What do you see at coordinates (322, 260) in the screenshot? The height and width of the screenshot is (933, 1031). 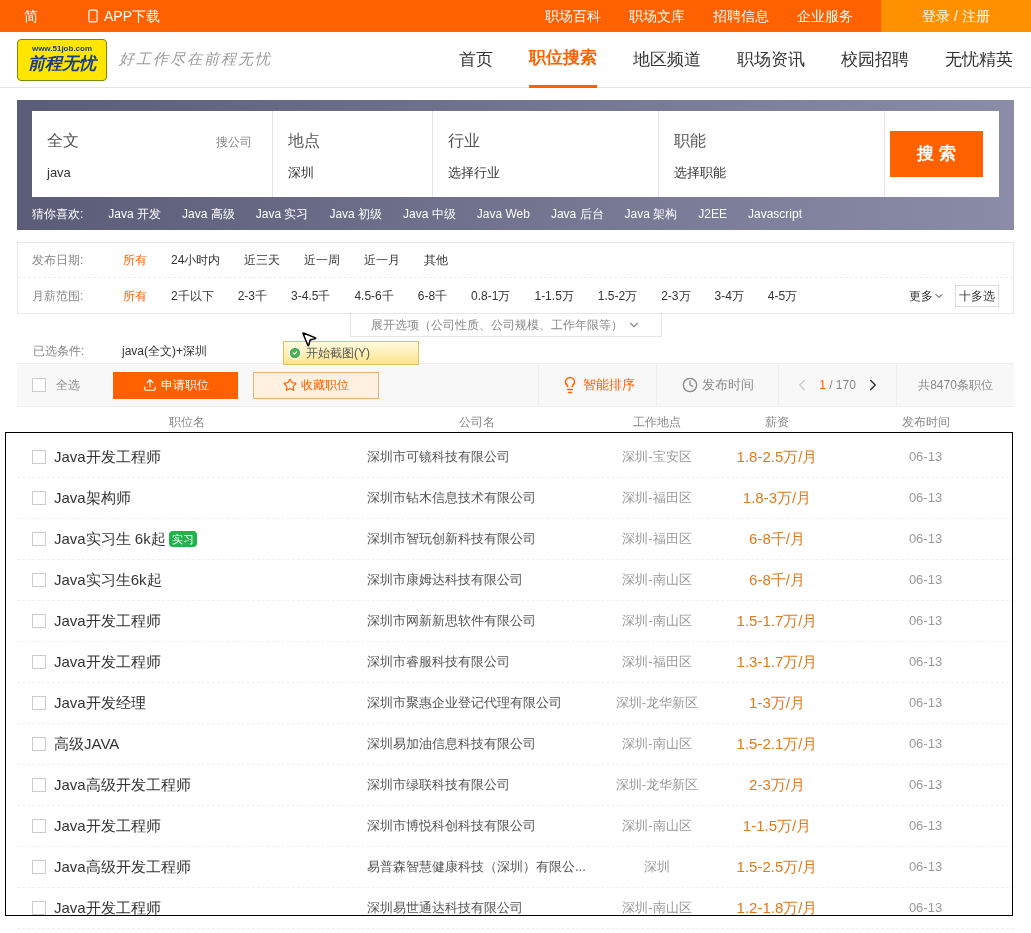 I see `filter-option: 近一周` at bounding box center [322, 260].